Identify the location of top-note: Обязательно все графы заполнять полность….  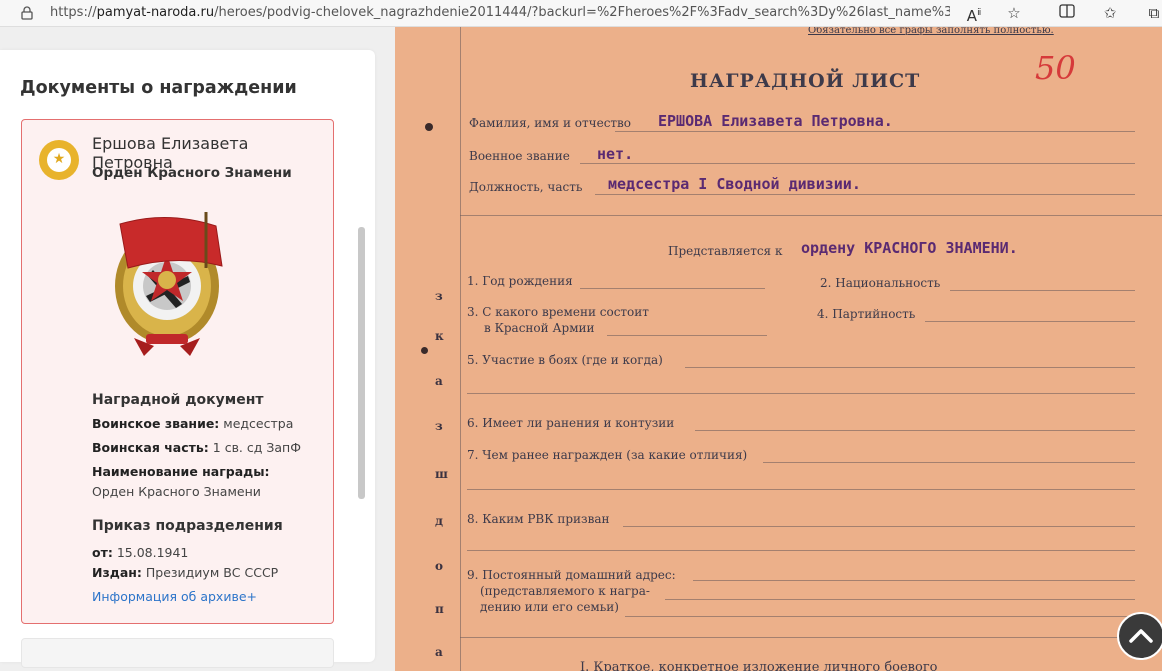
(931, 31).